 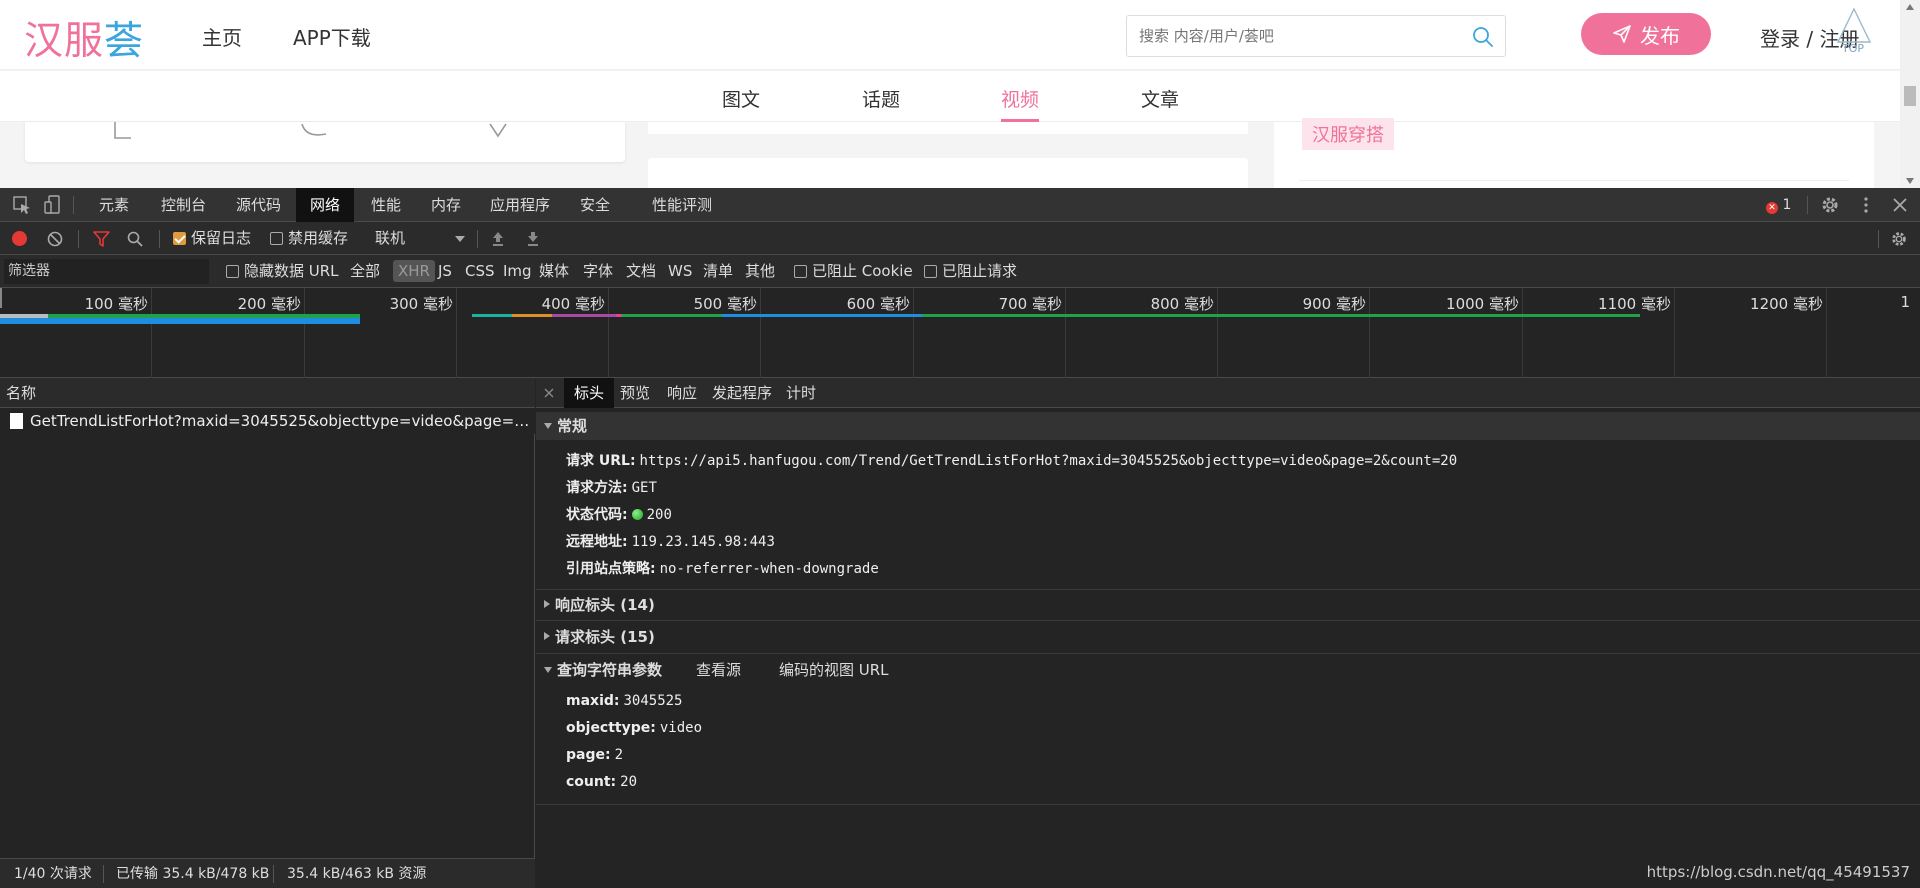 What do you see at coordinates (950, 96) in the screenshot?
I see `content-tabs: 图文 话题 视频 文章` at bounding box center [950, 96].